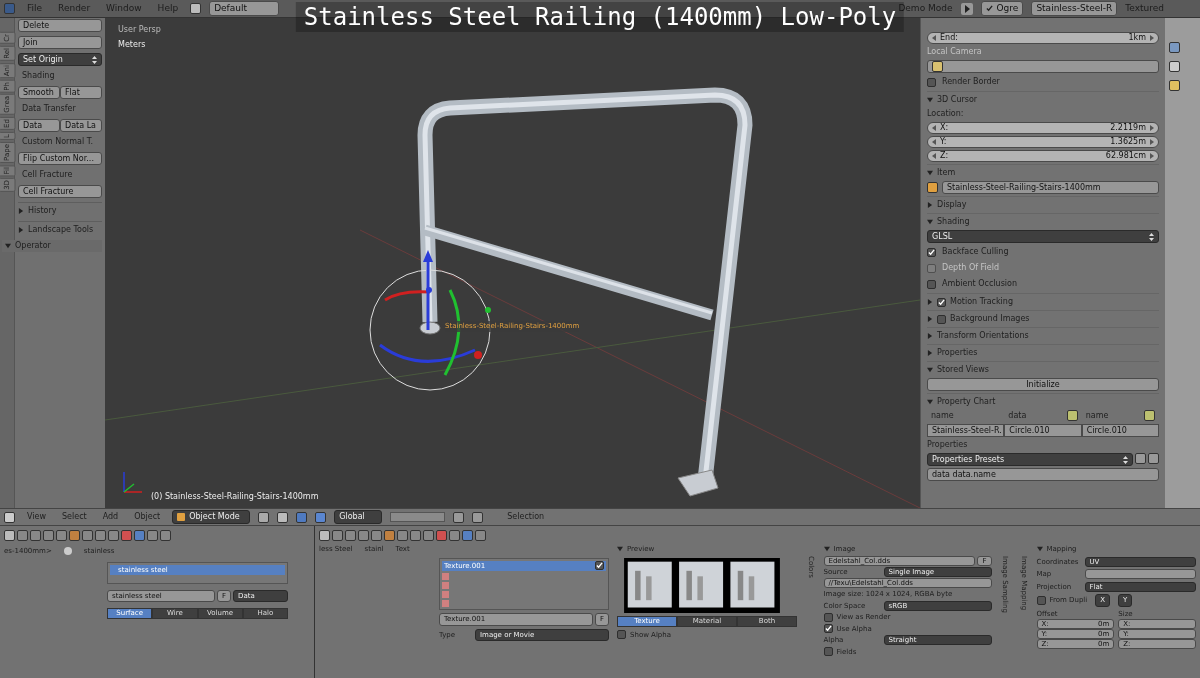  What do you see at coordinates (981, 302) in the screenshot?
I see `section-header: Motion Tracking` at bounding box center [981, 302].